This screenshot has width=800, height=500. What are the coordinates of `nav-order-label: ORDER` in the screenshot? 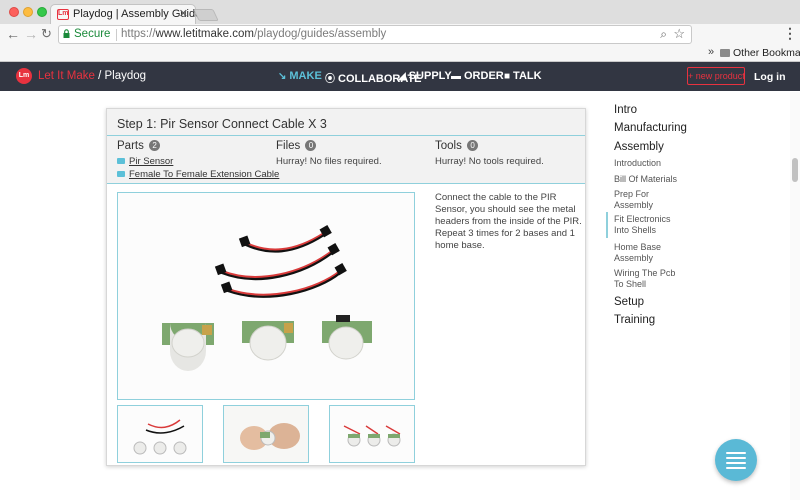 It's located at (484, 76).